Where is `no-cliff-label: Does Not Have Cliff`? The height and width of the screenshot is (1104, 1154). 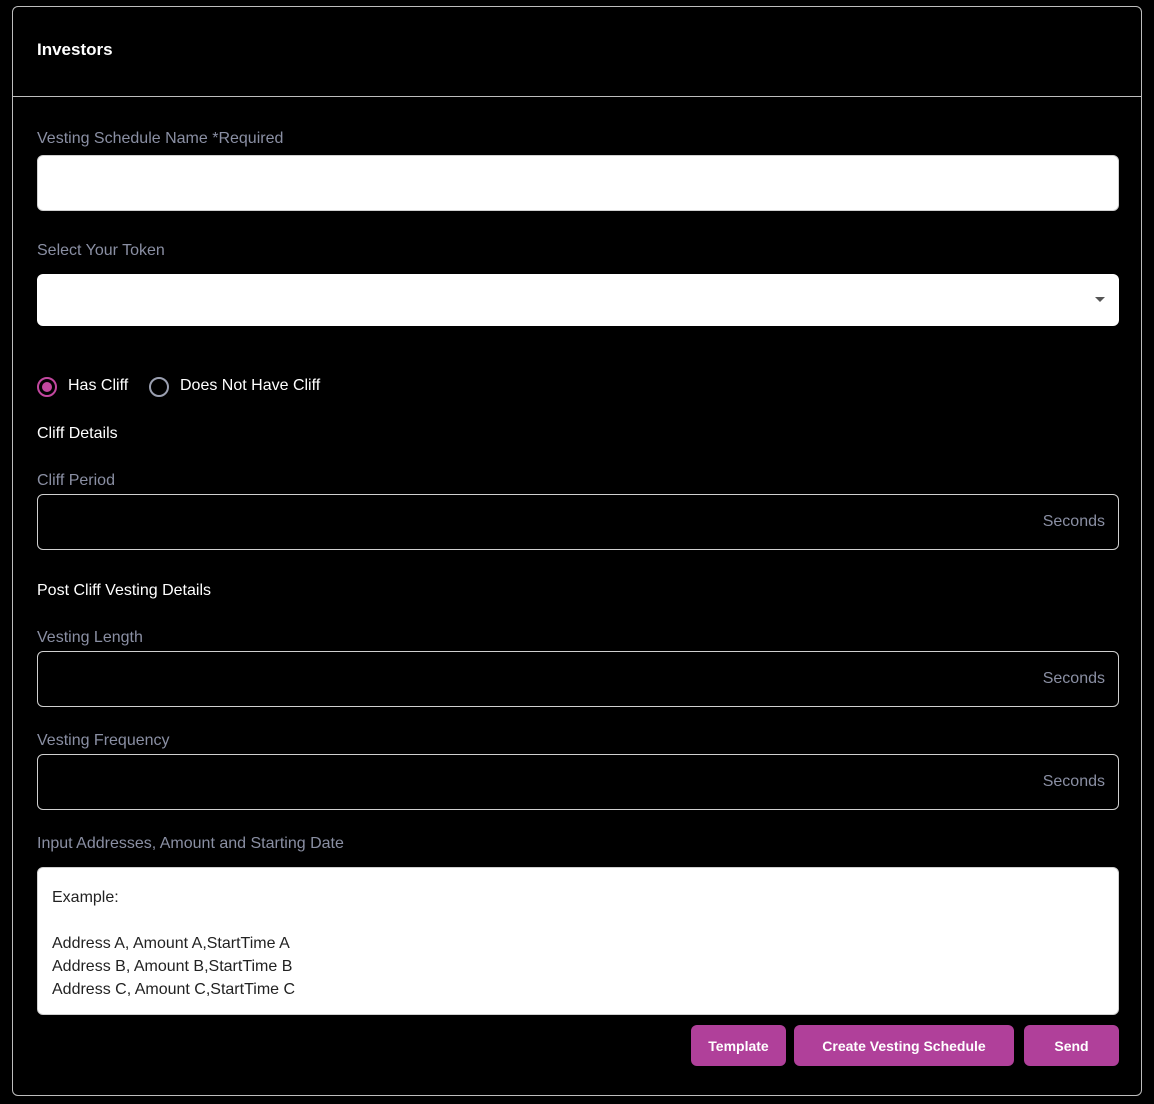 no-cliff-label: Does Not Have Cliff is located at coordinates (250, 386).